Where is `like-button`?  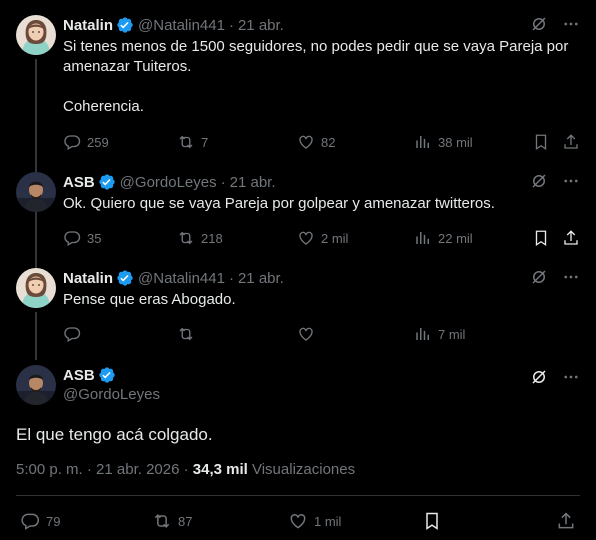 like-button is located at coordinates (306, 334).